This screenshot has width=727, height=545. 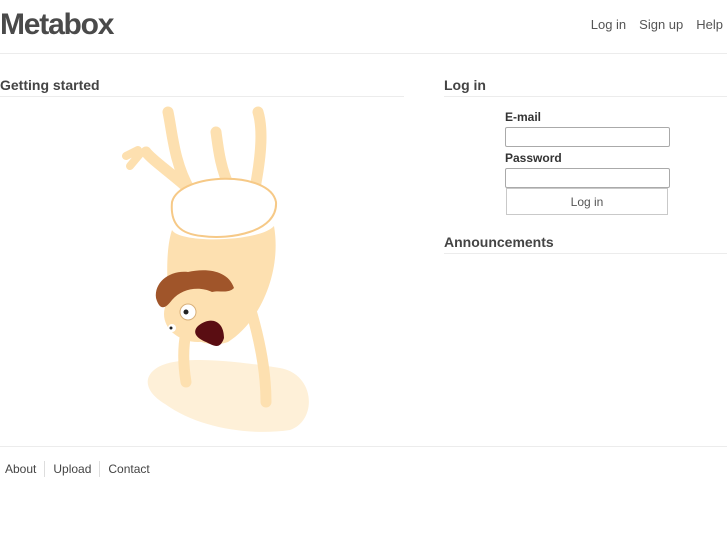 What do you see at coordinates (587, 137) in the screenshot?
I see `email-field` at bounding box center [587, 137].